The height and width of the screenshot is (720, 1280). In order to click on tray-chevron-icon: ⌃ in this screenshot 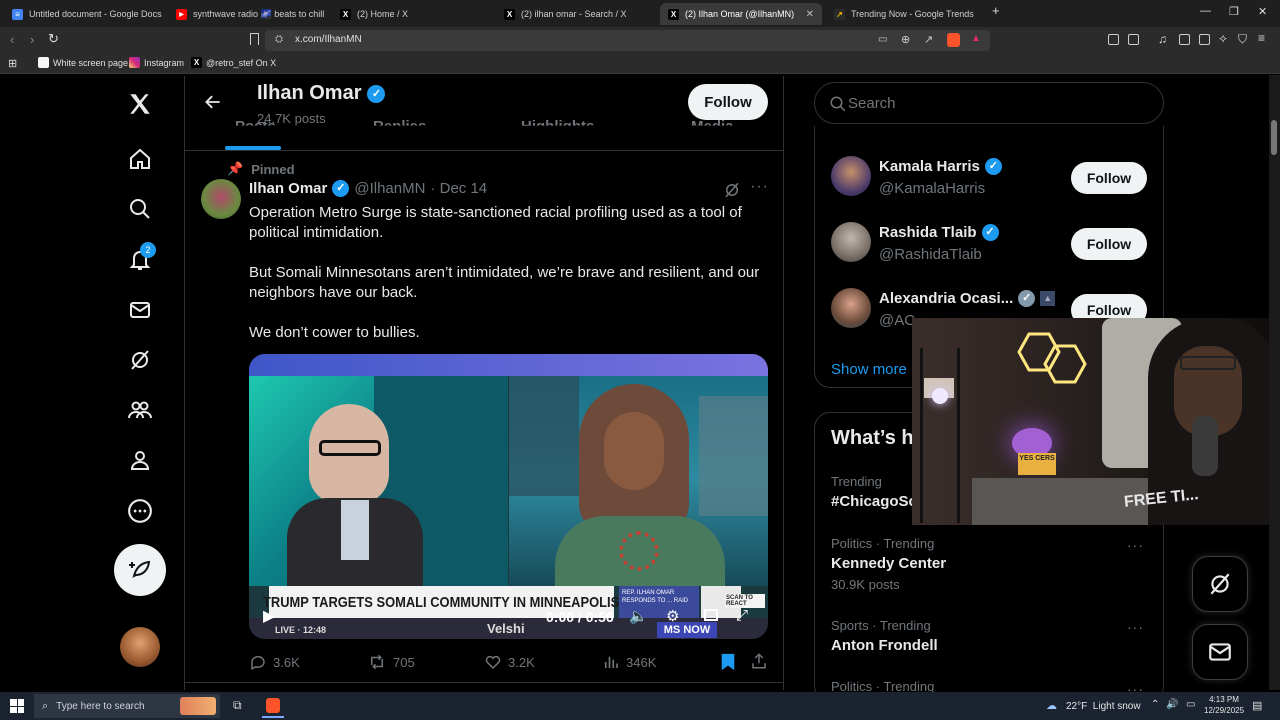, I will do `click(1155, 704)`.